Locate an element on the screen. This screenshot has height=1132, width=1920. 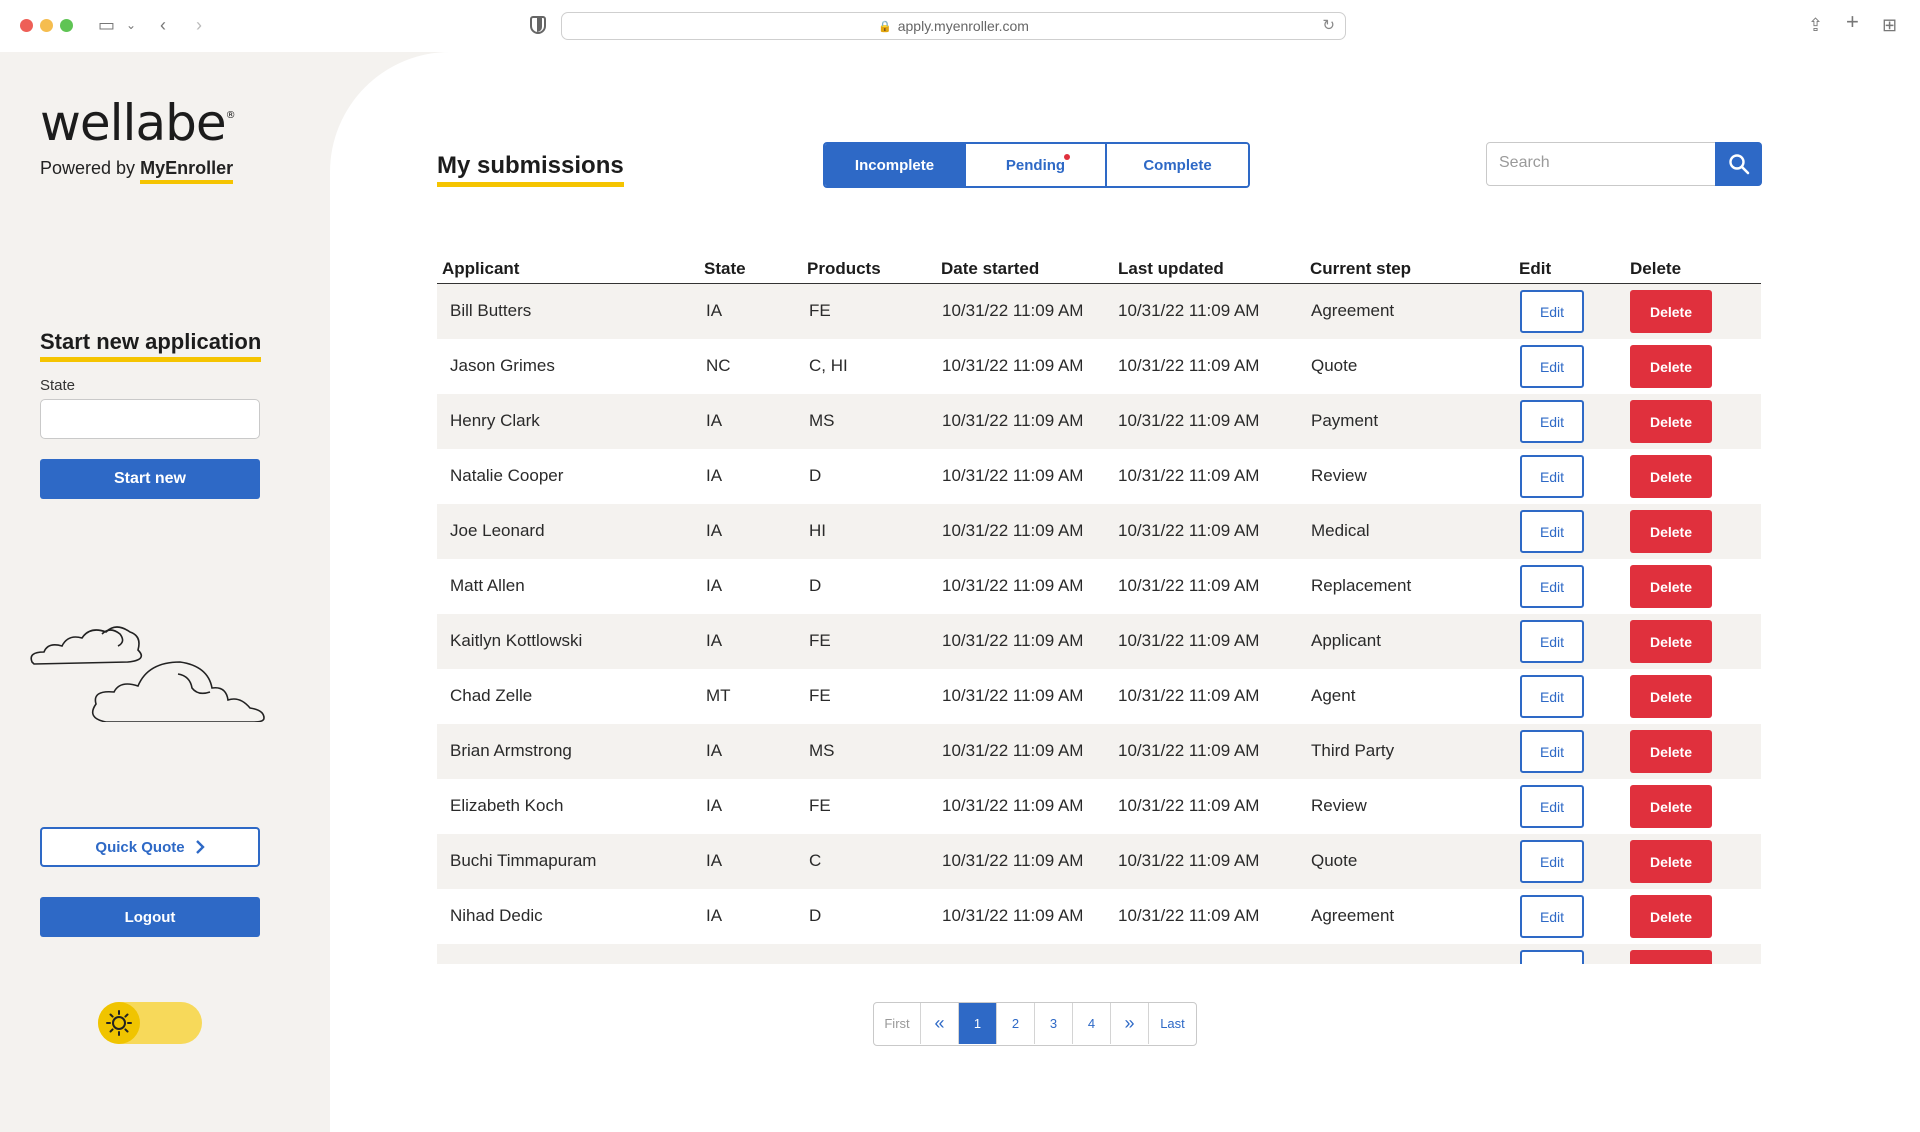
powered-by: Powered by MyEnroller is located at coordinates (137, 171).